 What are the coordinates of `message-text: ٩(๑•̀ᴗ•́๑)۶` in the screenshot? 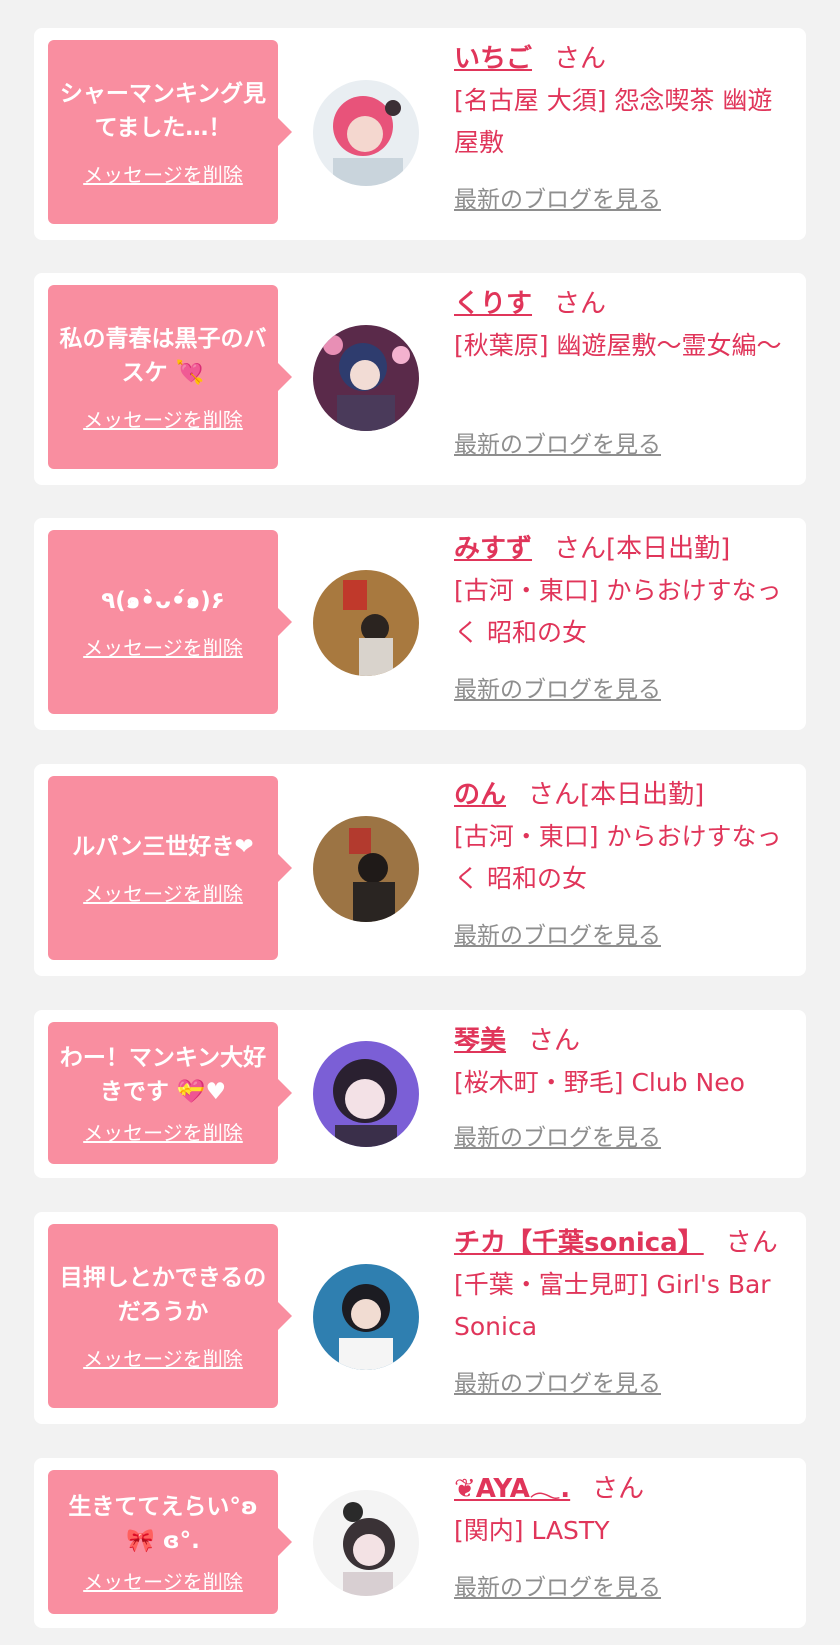 It's located at (163, 600).